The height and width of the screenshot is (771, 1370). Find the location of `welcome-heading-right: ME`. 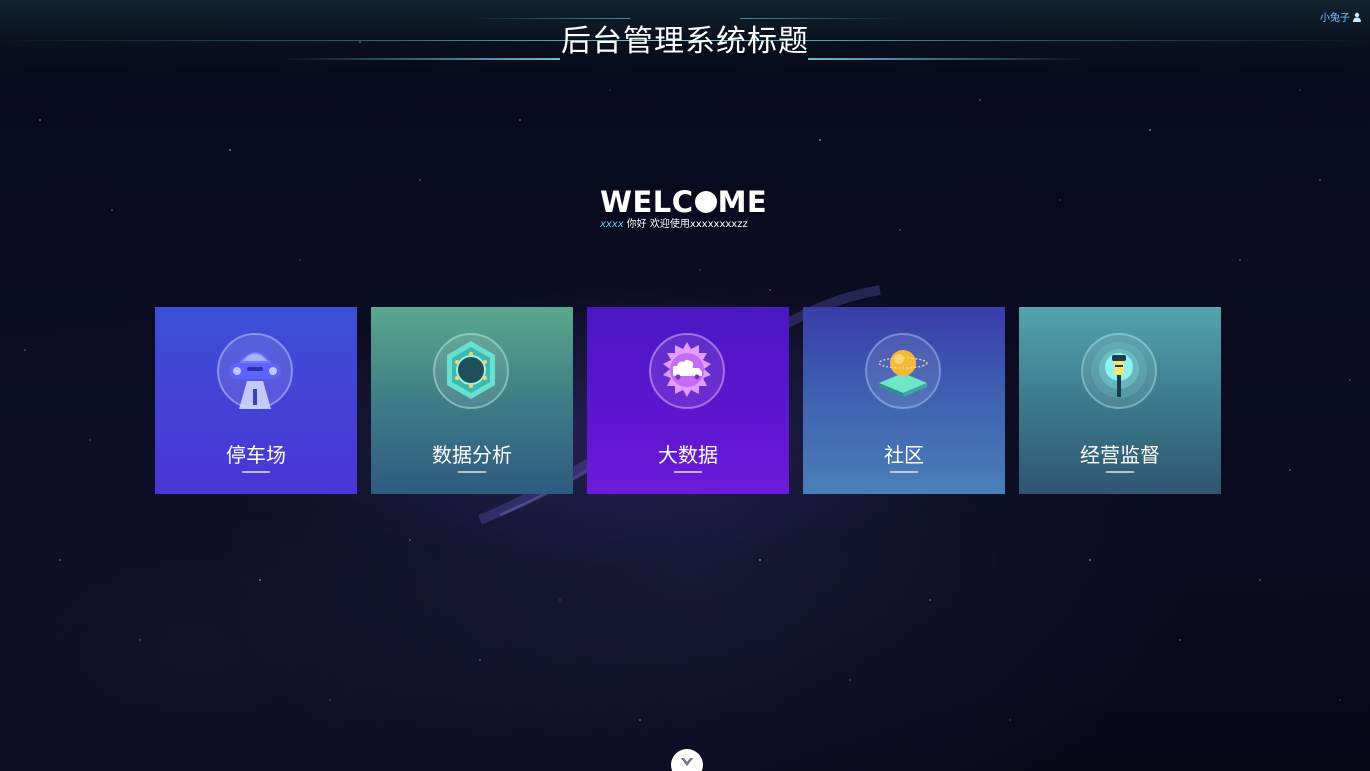

welcome-heading-right: ME is located at coordinates (742, 202).